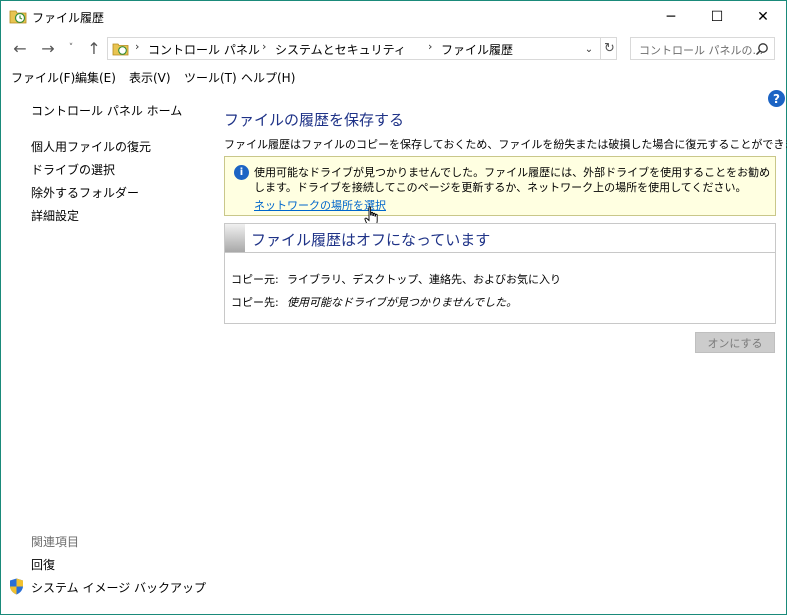 This screenshot has height=615, width=787. I want to click on control-panel-home-link: コントロール パネル ホーム, so click(106, 110).